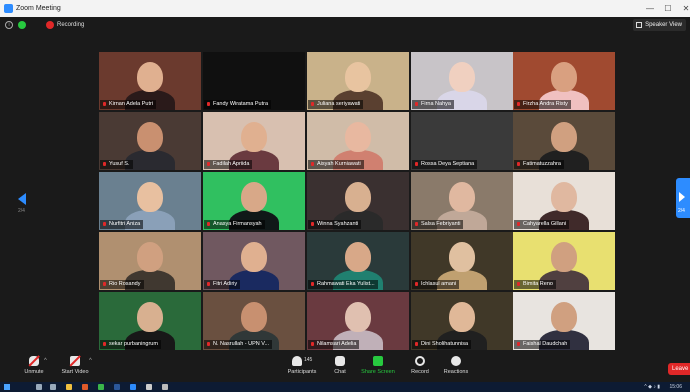 The width and height of the screenshot is (690, 392). Describe the element at coordinates (639, 25) in the screenshot. I see `grid-icon` at that location.